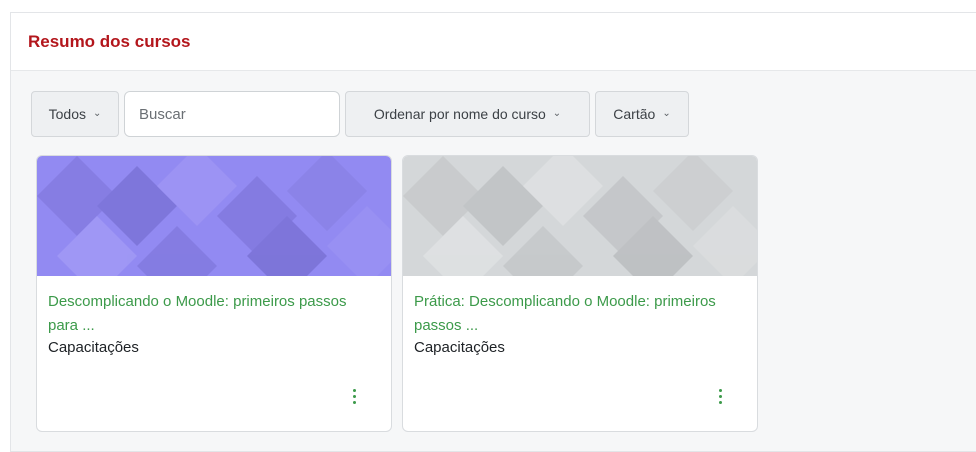 Image resolution: width=976 pixels, height=452 pixels. I want to click on view-label: Cartão, so click(634, 114).